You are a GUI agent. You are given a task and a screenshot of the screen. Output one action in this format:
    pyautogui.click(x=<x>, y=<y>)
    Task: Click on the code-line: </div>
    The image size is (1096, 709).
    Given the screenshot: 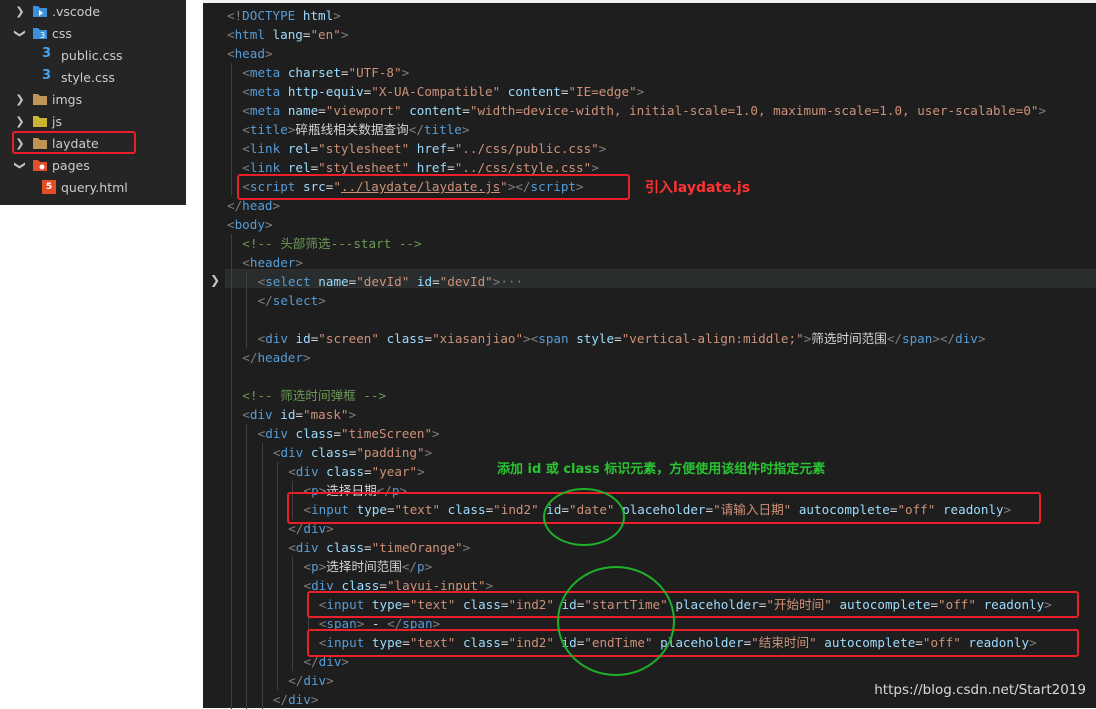 What is the action you would take?
    pyautogui.click(x=311, y=680)
    